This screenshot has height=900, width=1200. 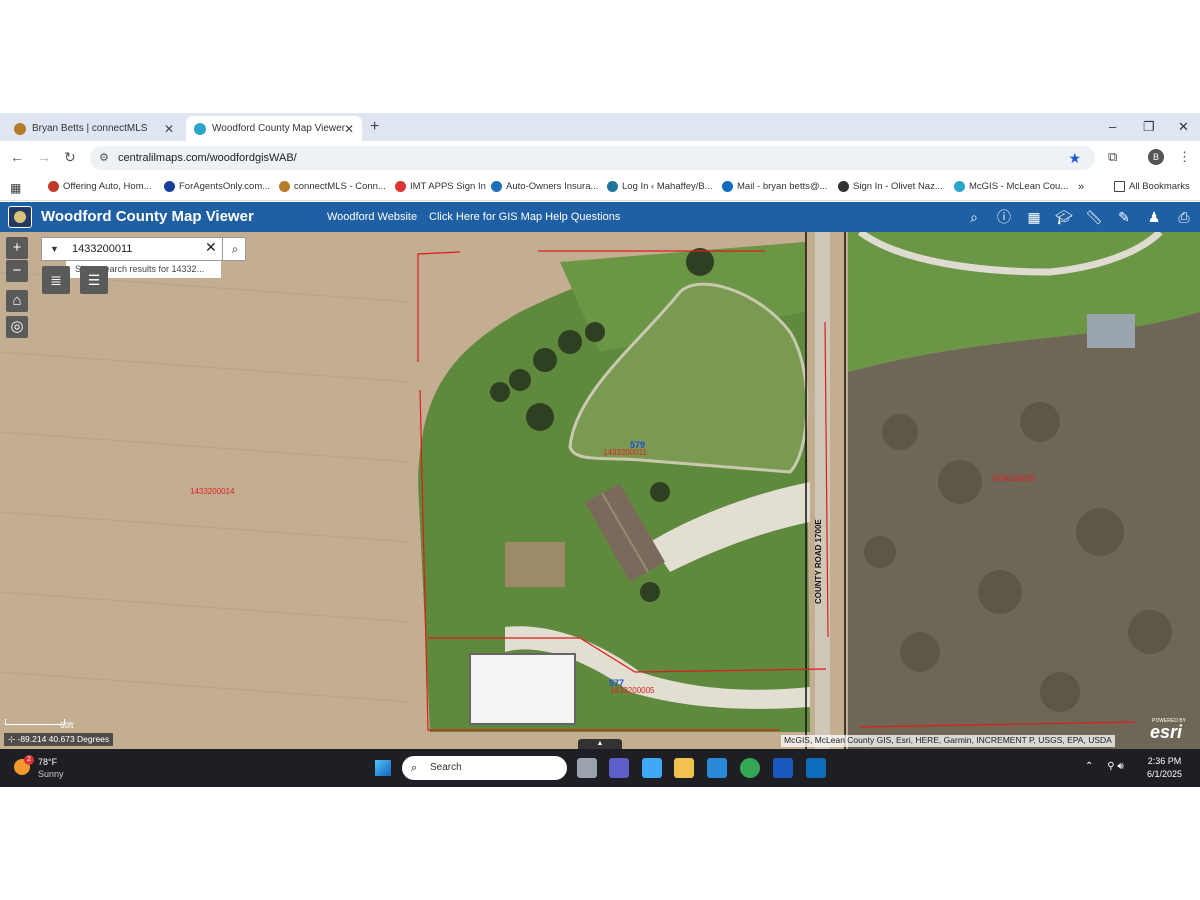 What do you see at coordinates (1111, 331) in the screenshot?
I see `east-house-roof` at bounding box center [1111, 331].